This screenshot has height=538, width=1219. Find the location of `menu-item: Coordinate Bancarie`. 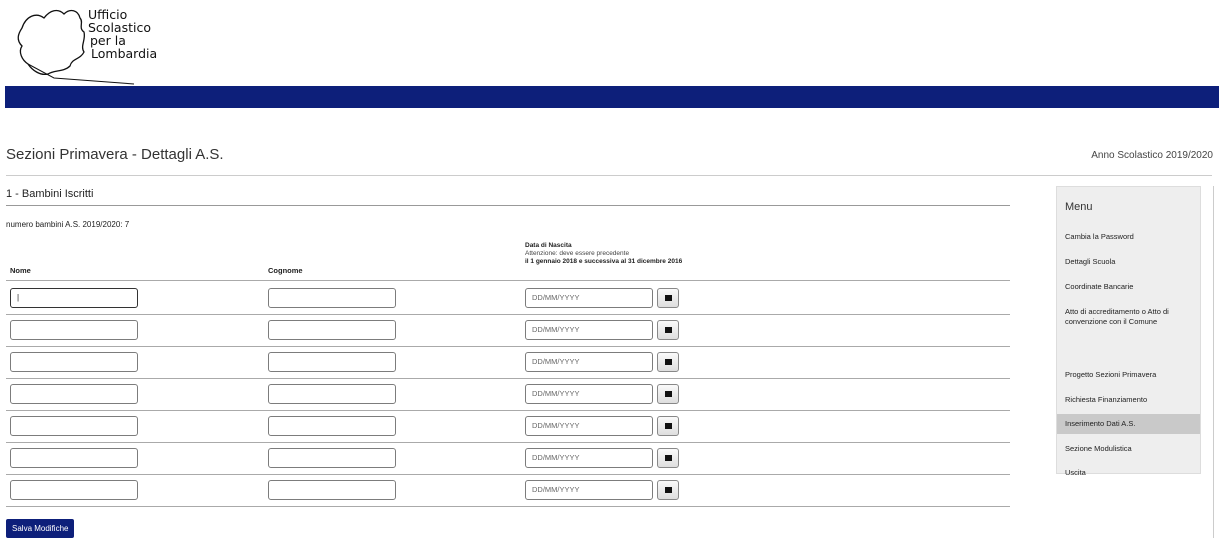

menu-item: Coordinate Bancarie is located at coordinates (1128, 287).